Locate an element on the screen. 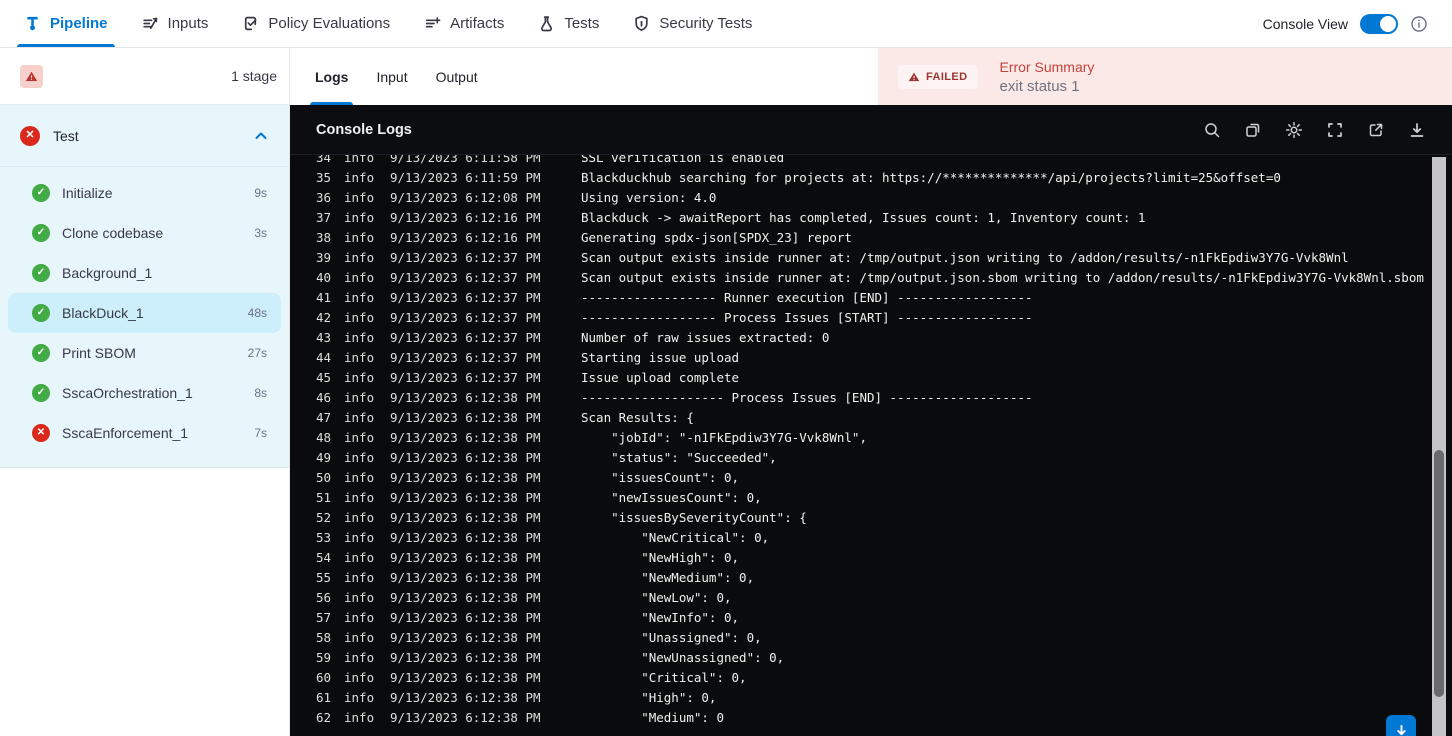 This screenshot has width=1452, height=736. step-row-sscaenforcement-1: ✕ SscaEnforcement_1 7s is located at coordinates (144, 433).